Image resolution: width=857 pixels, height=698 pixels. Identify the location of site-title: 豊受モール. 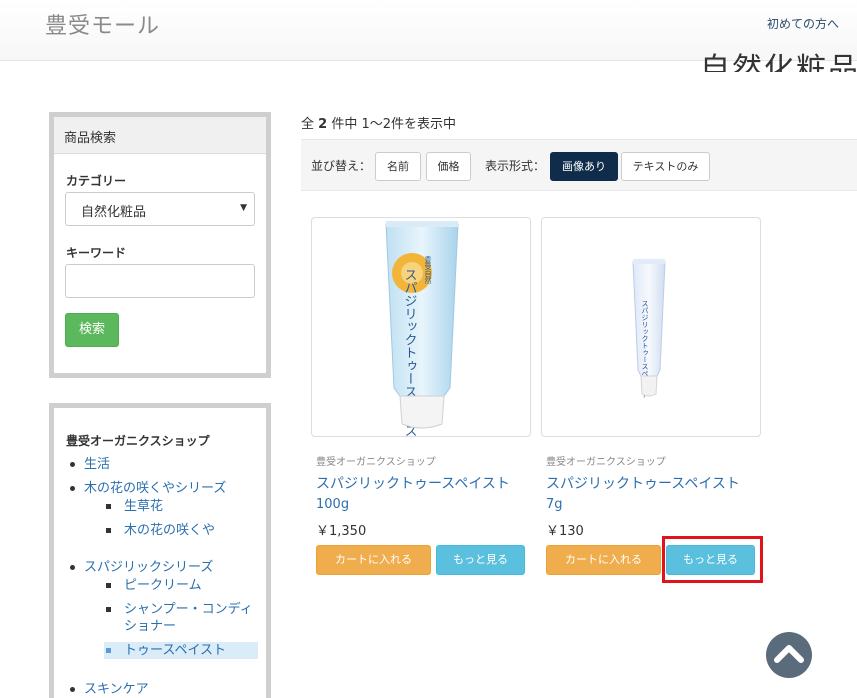
(102, 24).